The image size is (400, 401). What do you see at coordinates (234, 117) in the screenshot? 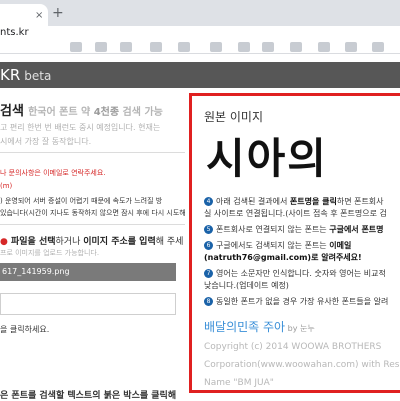
I see `preview-title: 원본 이미지` at bounding box center [234, 117].